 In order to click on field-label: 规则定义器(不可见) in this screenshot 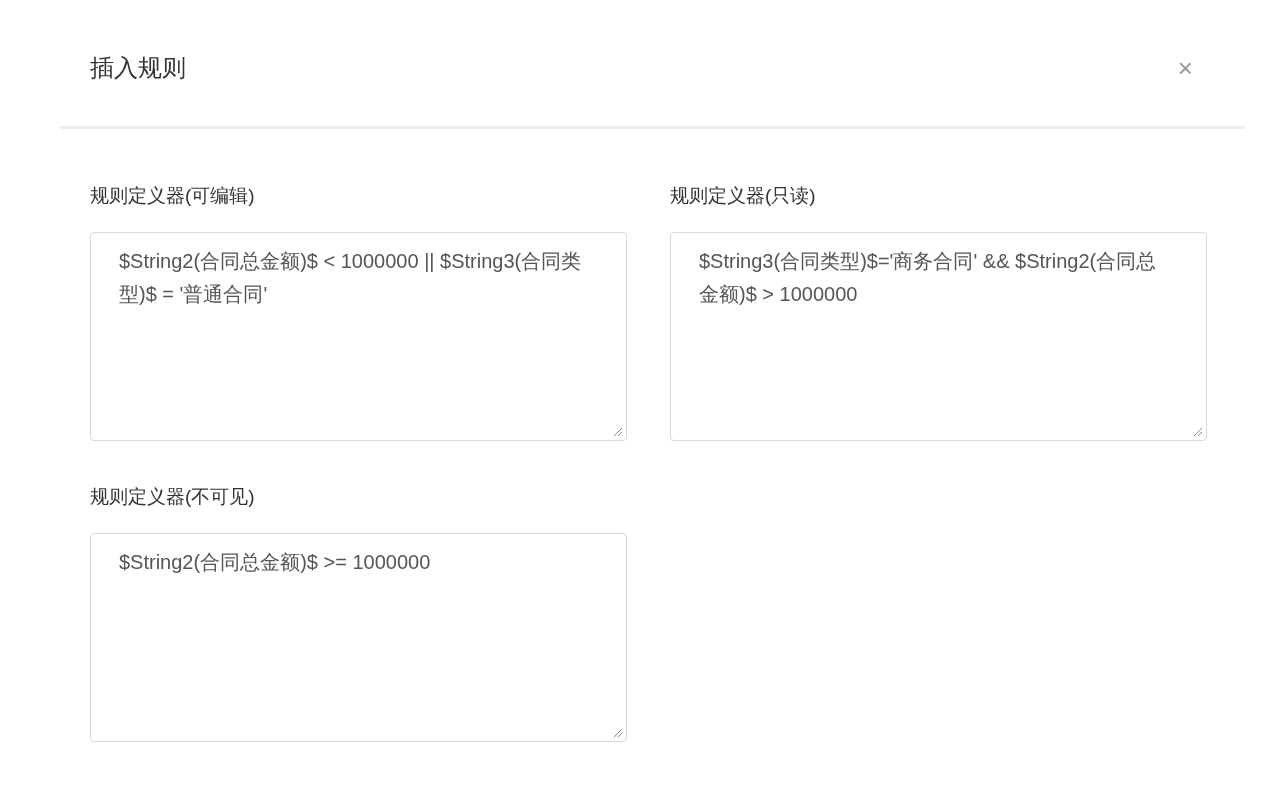, I will do `click(172, 497)`.